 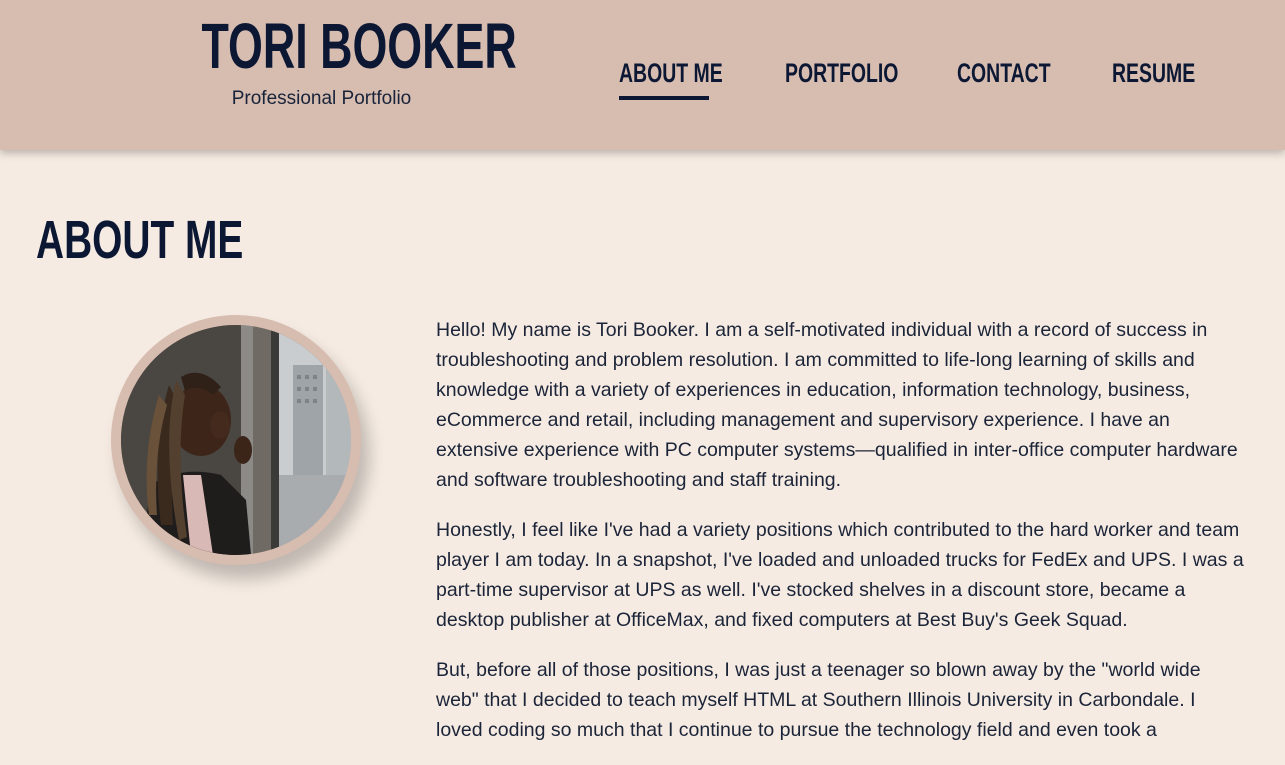 I want to click on page-title: ABOUT ME, so click(x=140, y=240).